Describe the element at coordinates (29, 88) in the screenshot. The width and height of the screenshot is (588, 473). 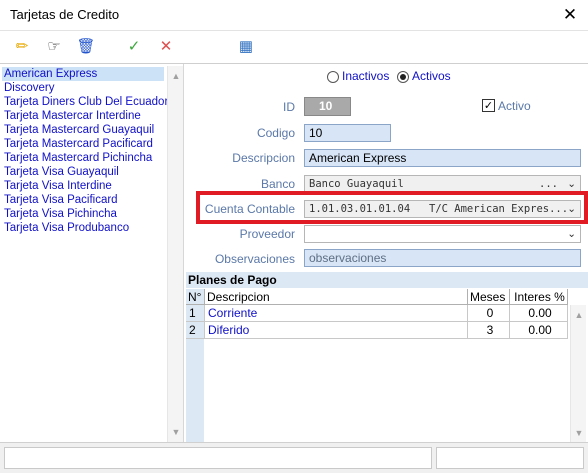
I see `list-item: Discovery` at that location.